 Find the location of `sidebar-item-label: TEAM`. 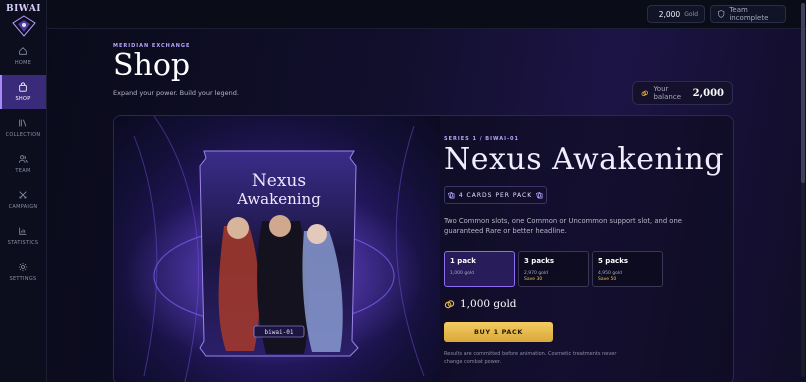

sidebar-item-label: TEAM is located at coordinates (23, 171).